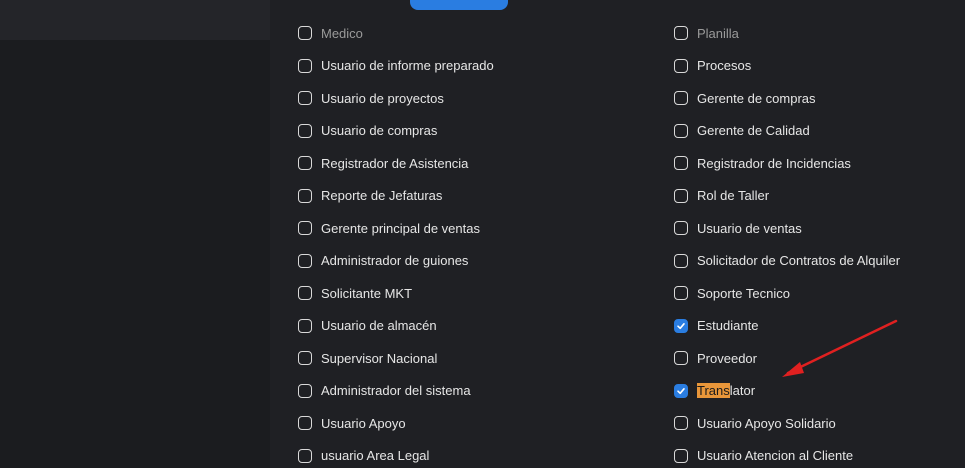  I want to click on role-row: Estudiante, so click(716, 326).